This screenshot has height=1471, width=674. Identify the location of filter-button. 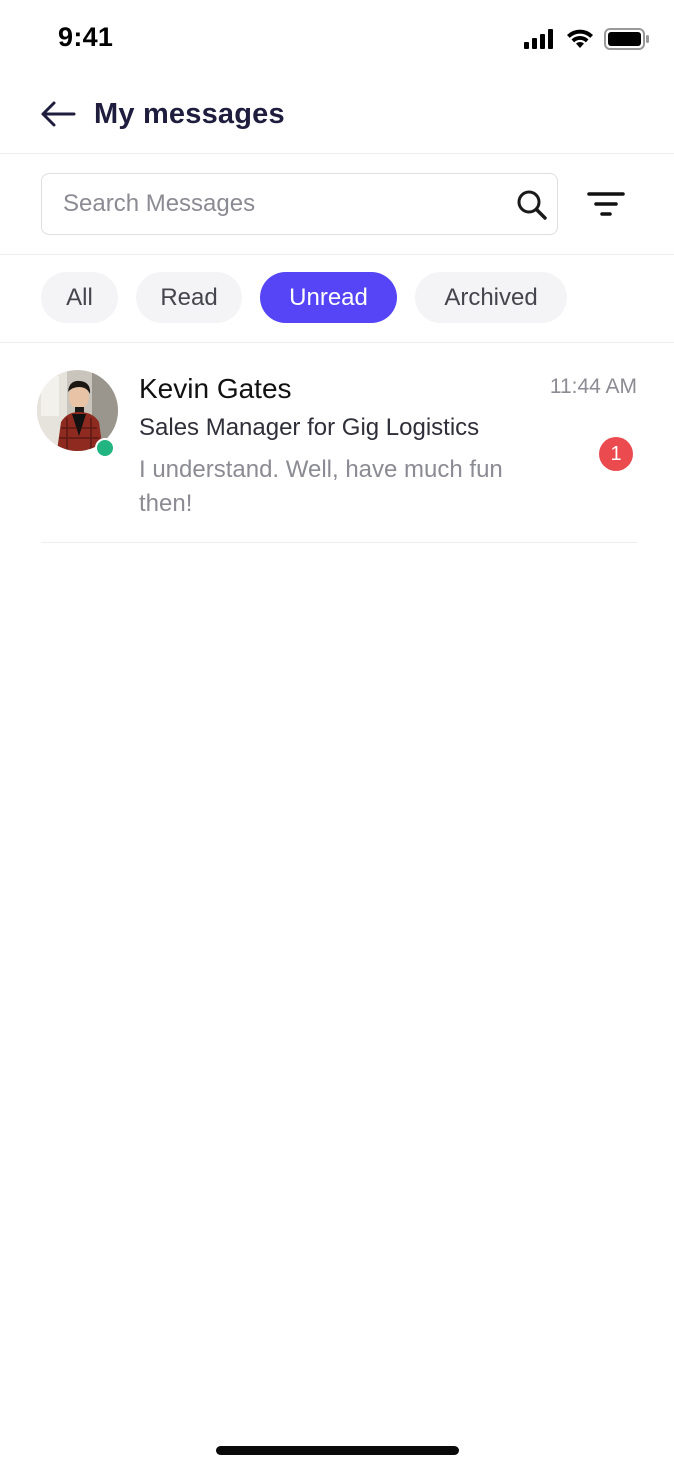
(606, 205).